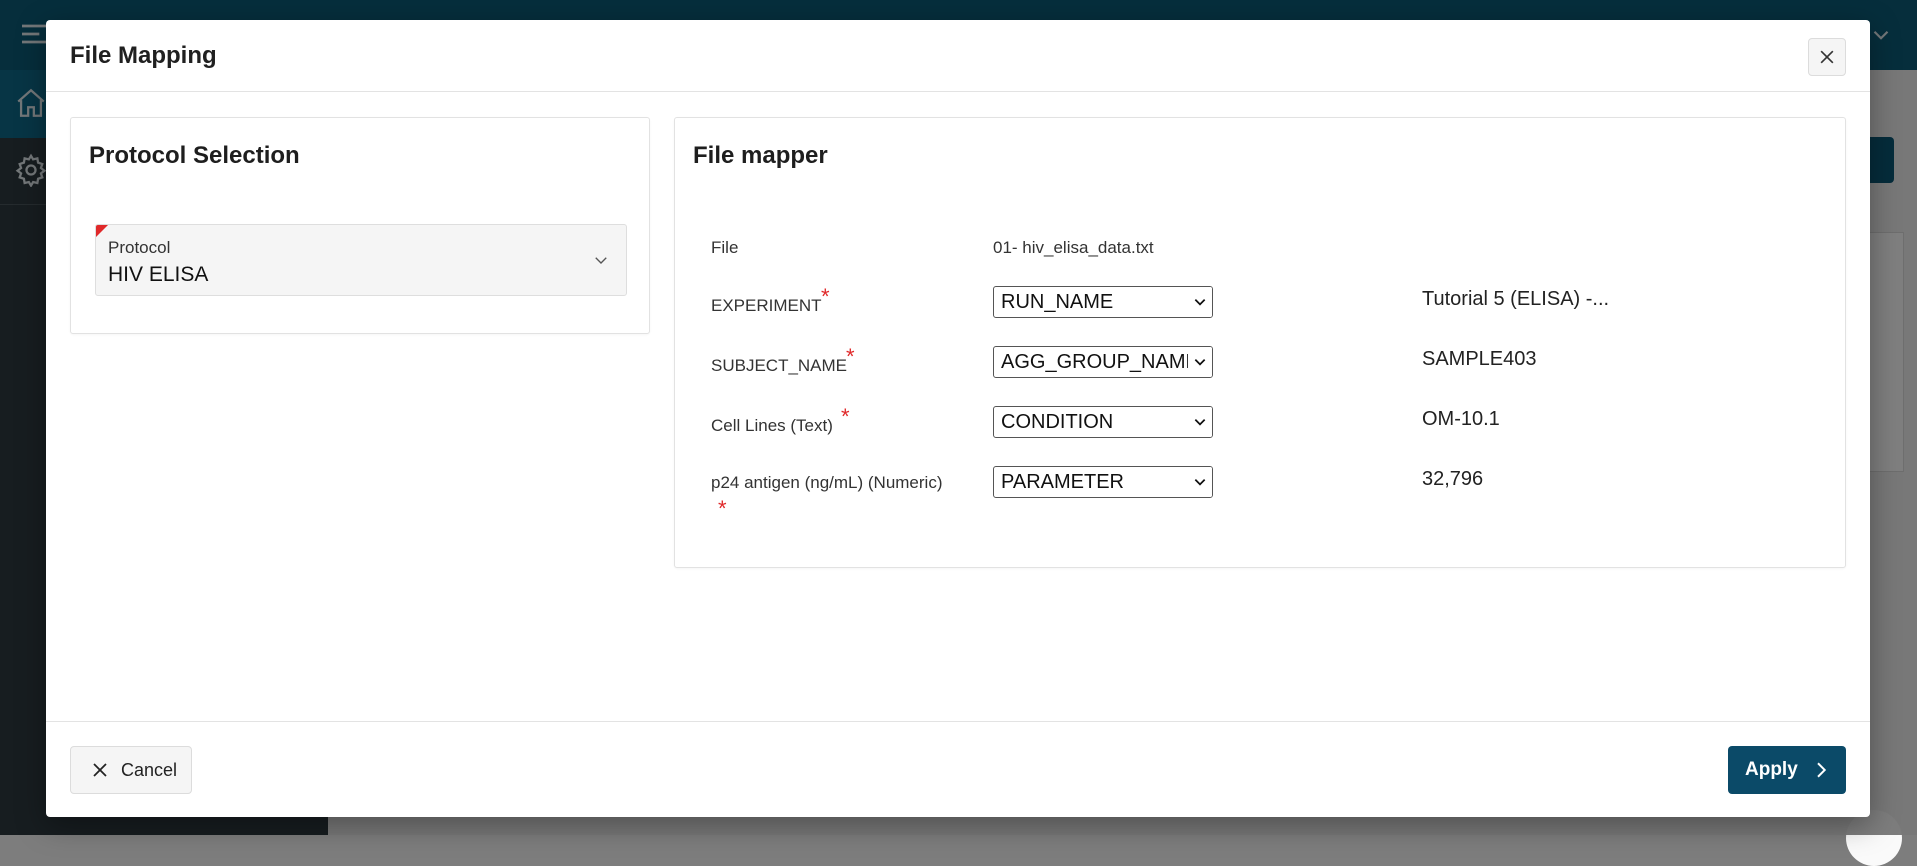 Image resolution: width=1917 pixels, height=866 pixels. What do you see at coordinates (1821, 770) in the screenshot?
I see `chevron-right-icon` at bounding box center [1821, 770].